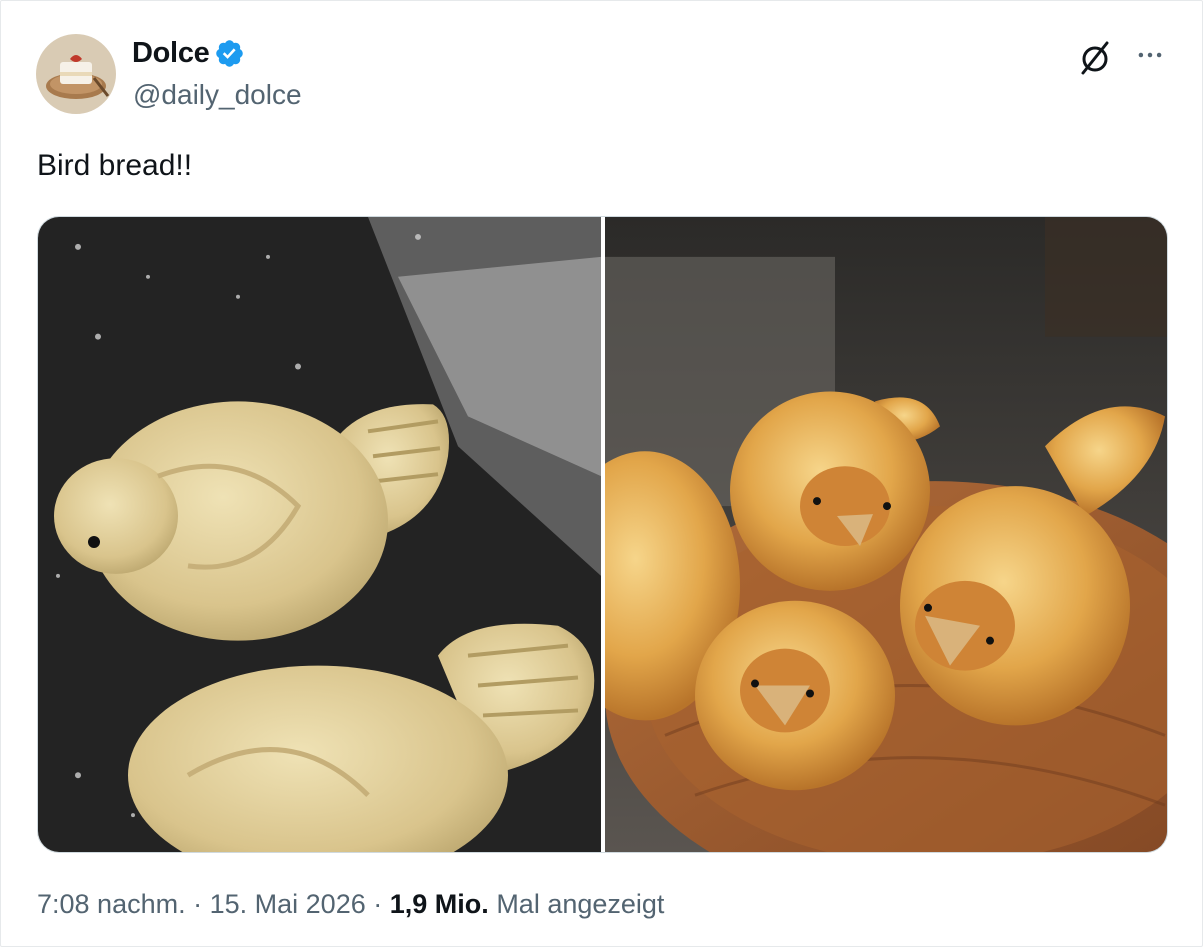  I want to click on avatar, so click(76, 74).